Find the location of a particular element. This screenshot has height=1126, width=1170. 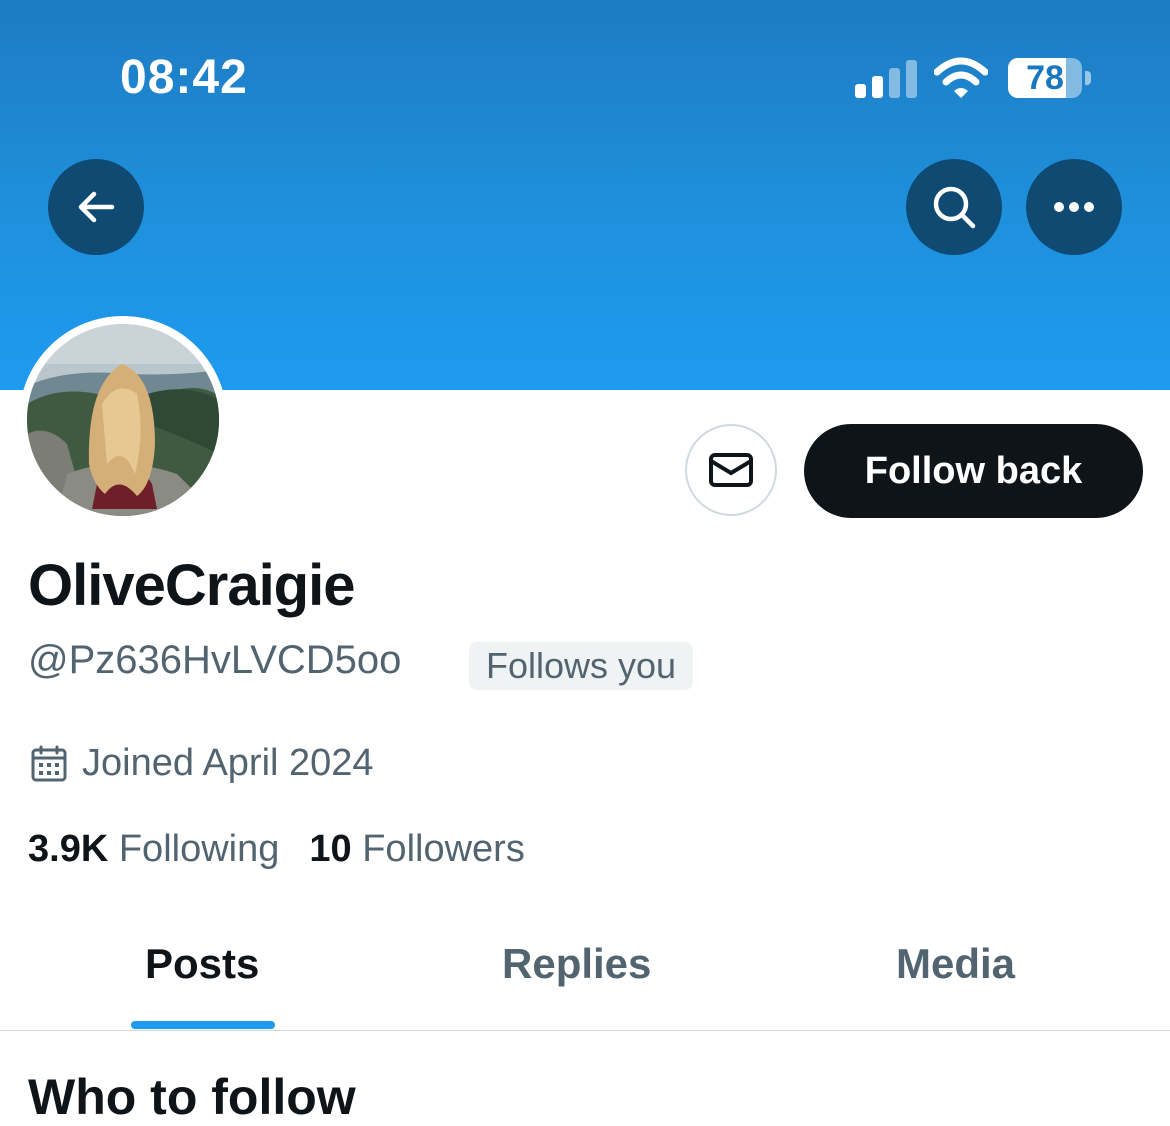

battery-level: 78 is located at coordinates (1045, 78).